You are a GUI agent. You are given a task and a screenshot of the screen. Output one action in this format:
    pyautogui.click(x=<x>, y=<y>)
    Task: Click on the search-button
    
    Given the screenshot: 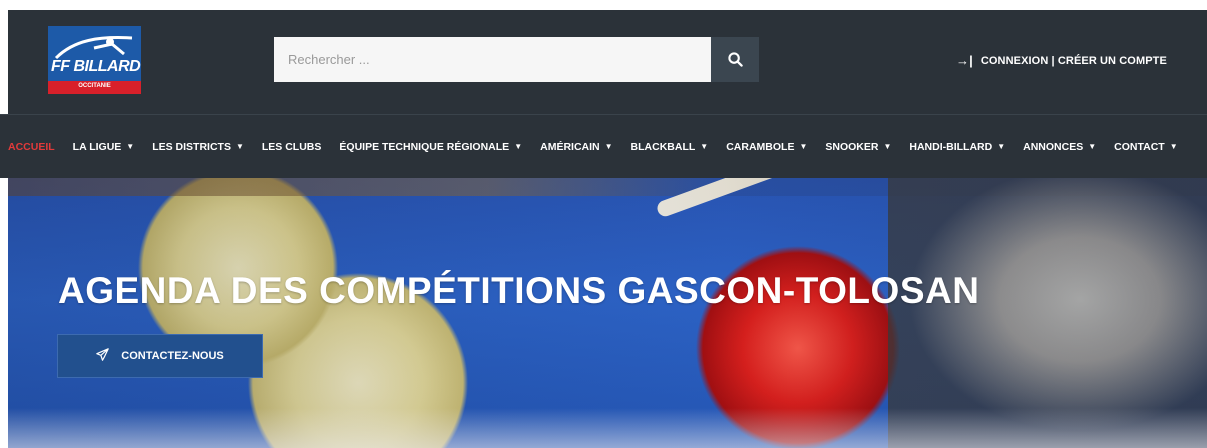 What is the action you would take?
    pyautogui.click(x=735, y=59)
    